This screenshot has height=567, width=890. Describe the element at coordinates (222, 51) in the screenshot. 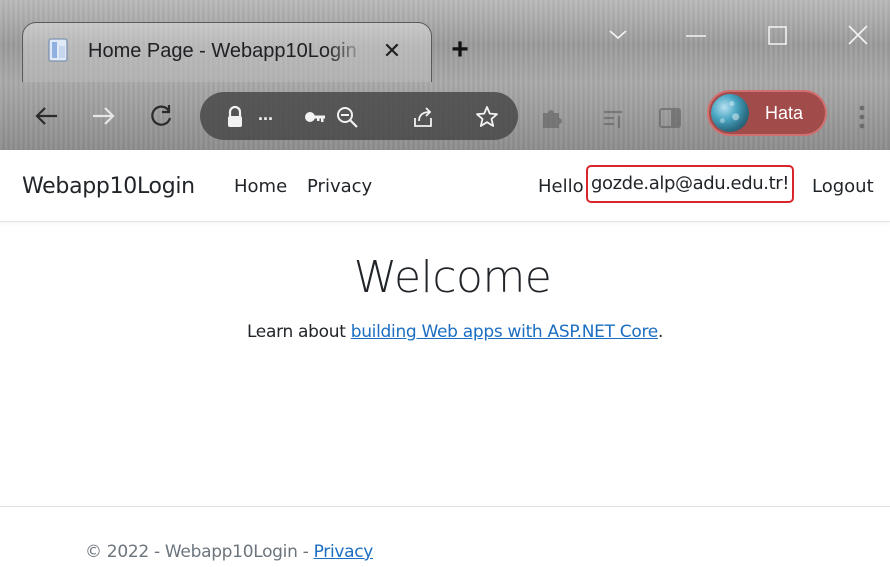

I see `tab-title: Home Page - Webapp10Login` at that location.